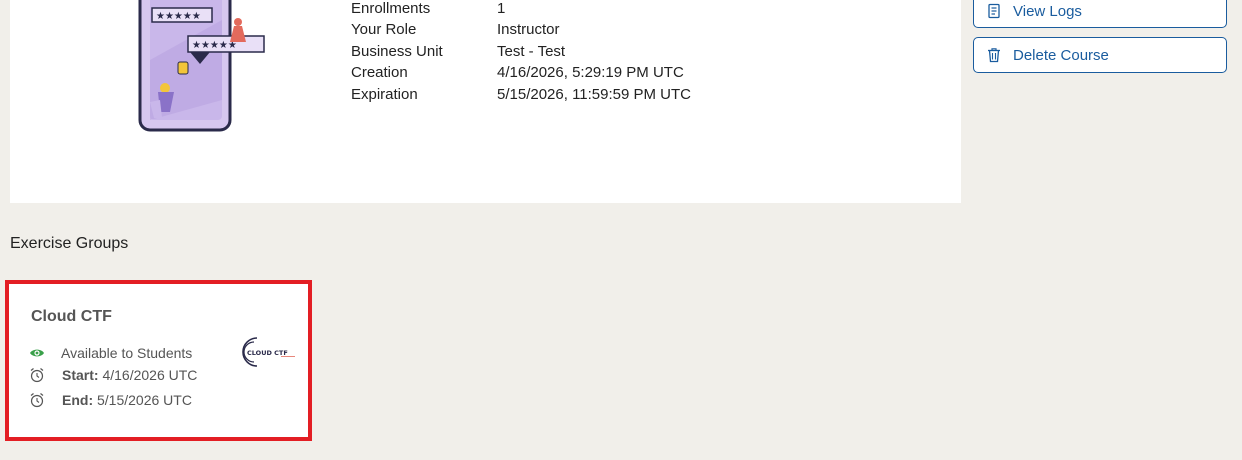 The height and width of the screenshot is (460, 1242). I want to click on info-row-business-unit: Business Unit Test - Test, so click(551, 53).